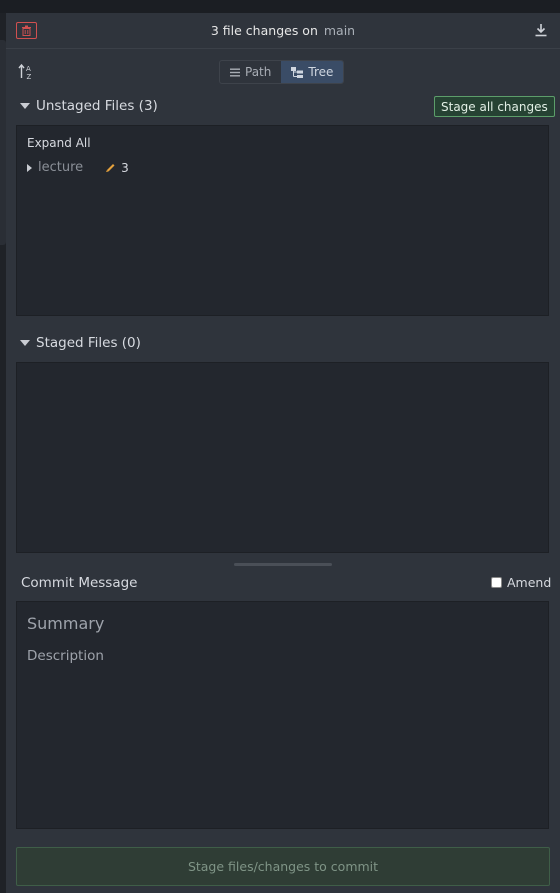 The image size is (560, 893). What do you see at coordinates (541, 30) in the screenshot?
I see `download-icon` at bounding box center [541, 30].